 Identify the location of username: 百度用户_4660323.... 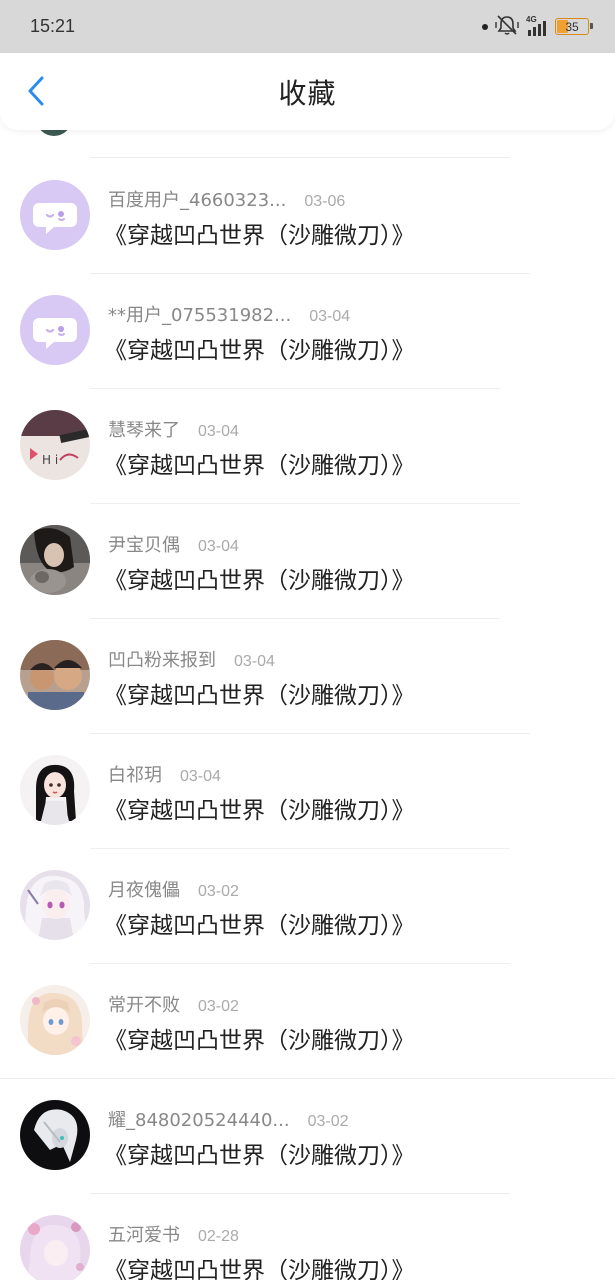
(197, 200).